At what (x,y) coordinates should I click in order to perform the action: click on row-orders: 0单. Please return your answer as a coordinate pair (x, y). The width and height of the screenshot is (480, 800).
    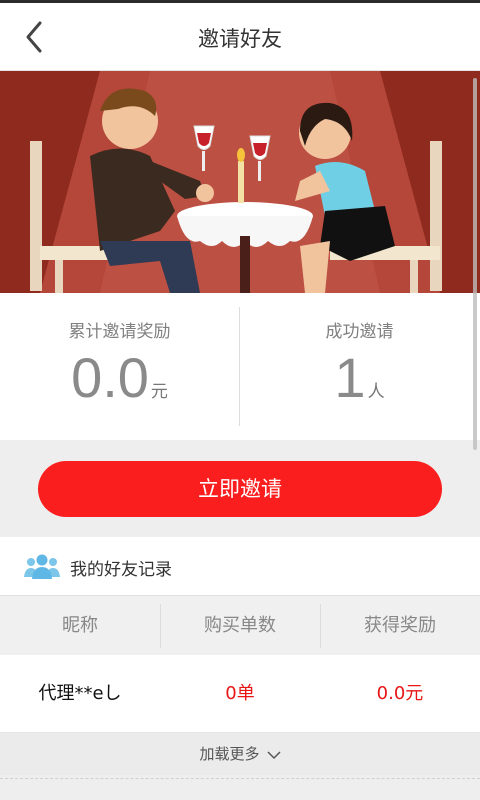
    Looking at the image, I should click on (240, 693).